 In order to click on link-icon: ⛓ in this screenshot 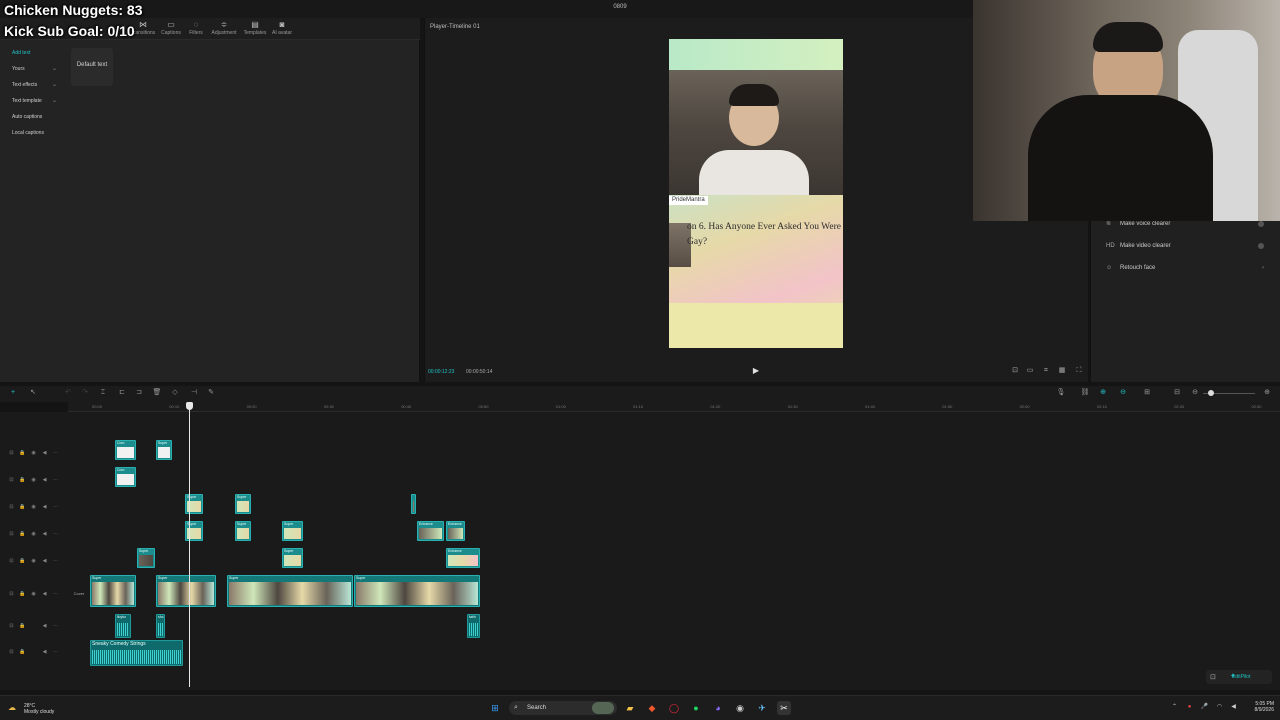, I will do `click(1085, 393)`.